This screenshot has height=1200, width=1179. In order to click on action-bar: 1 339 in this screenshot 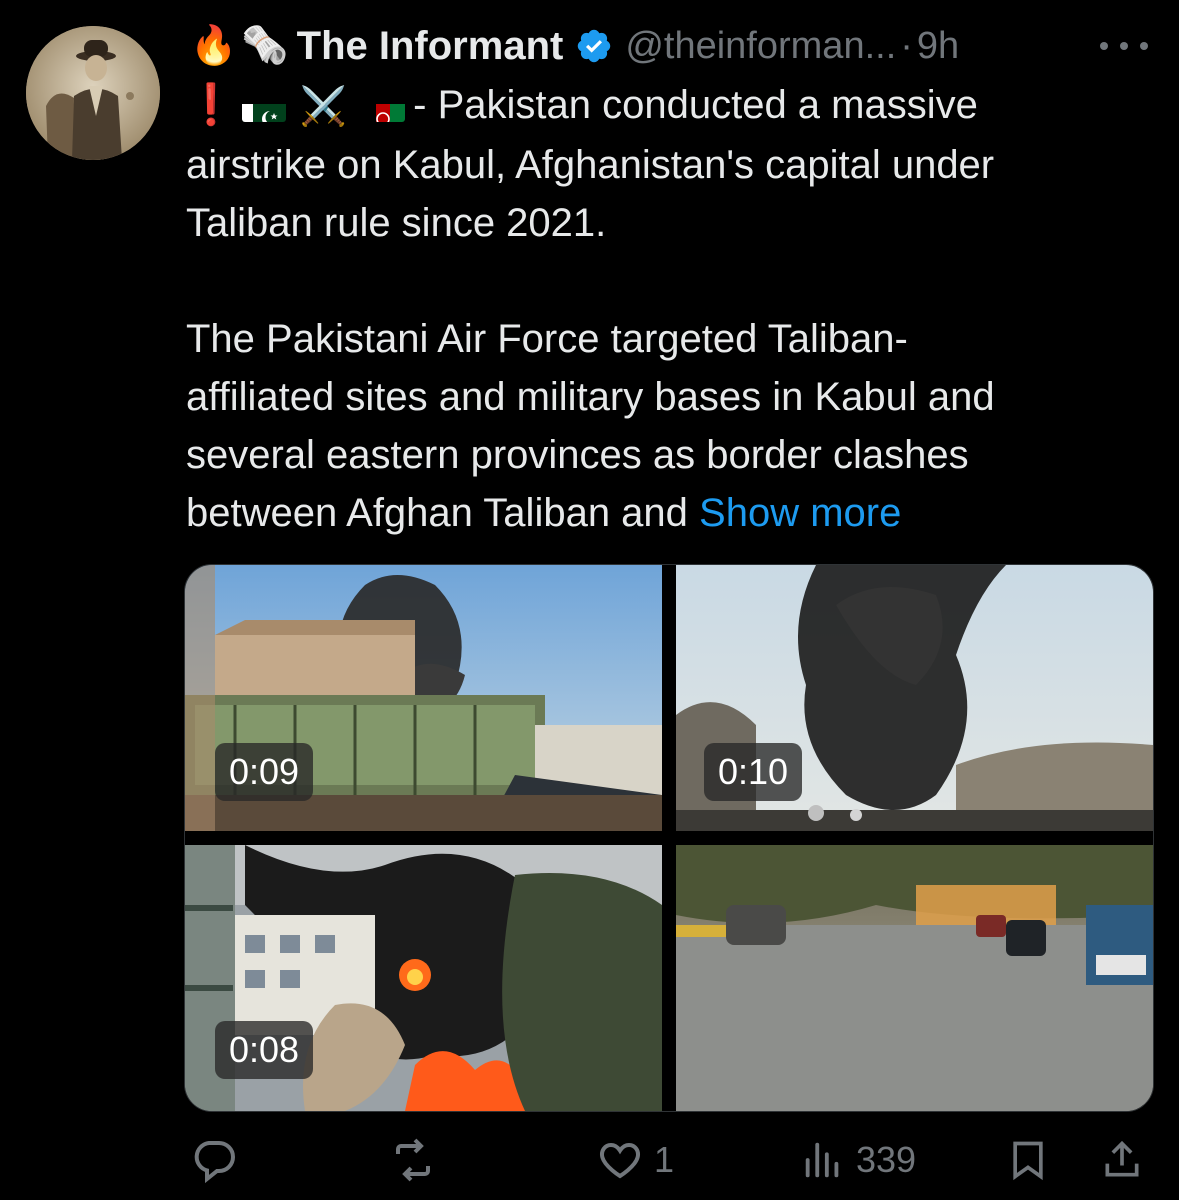, I will do `click(589, 1160)`.